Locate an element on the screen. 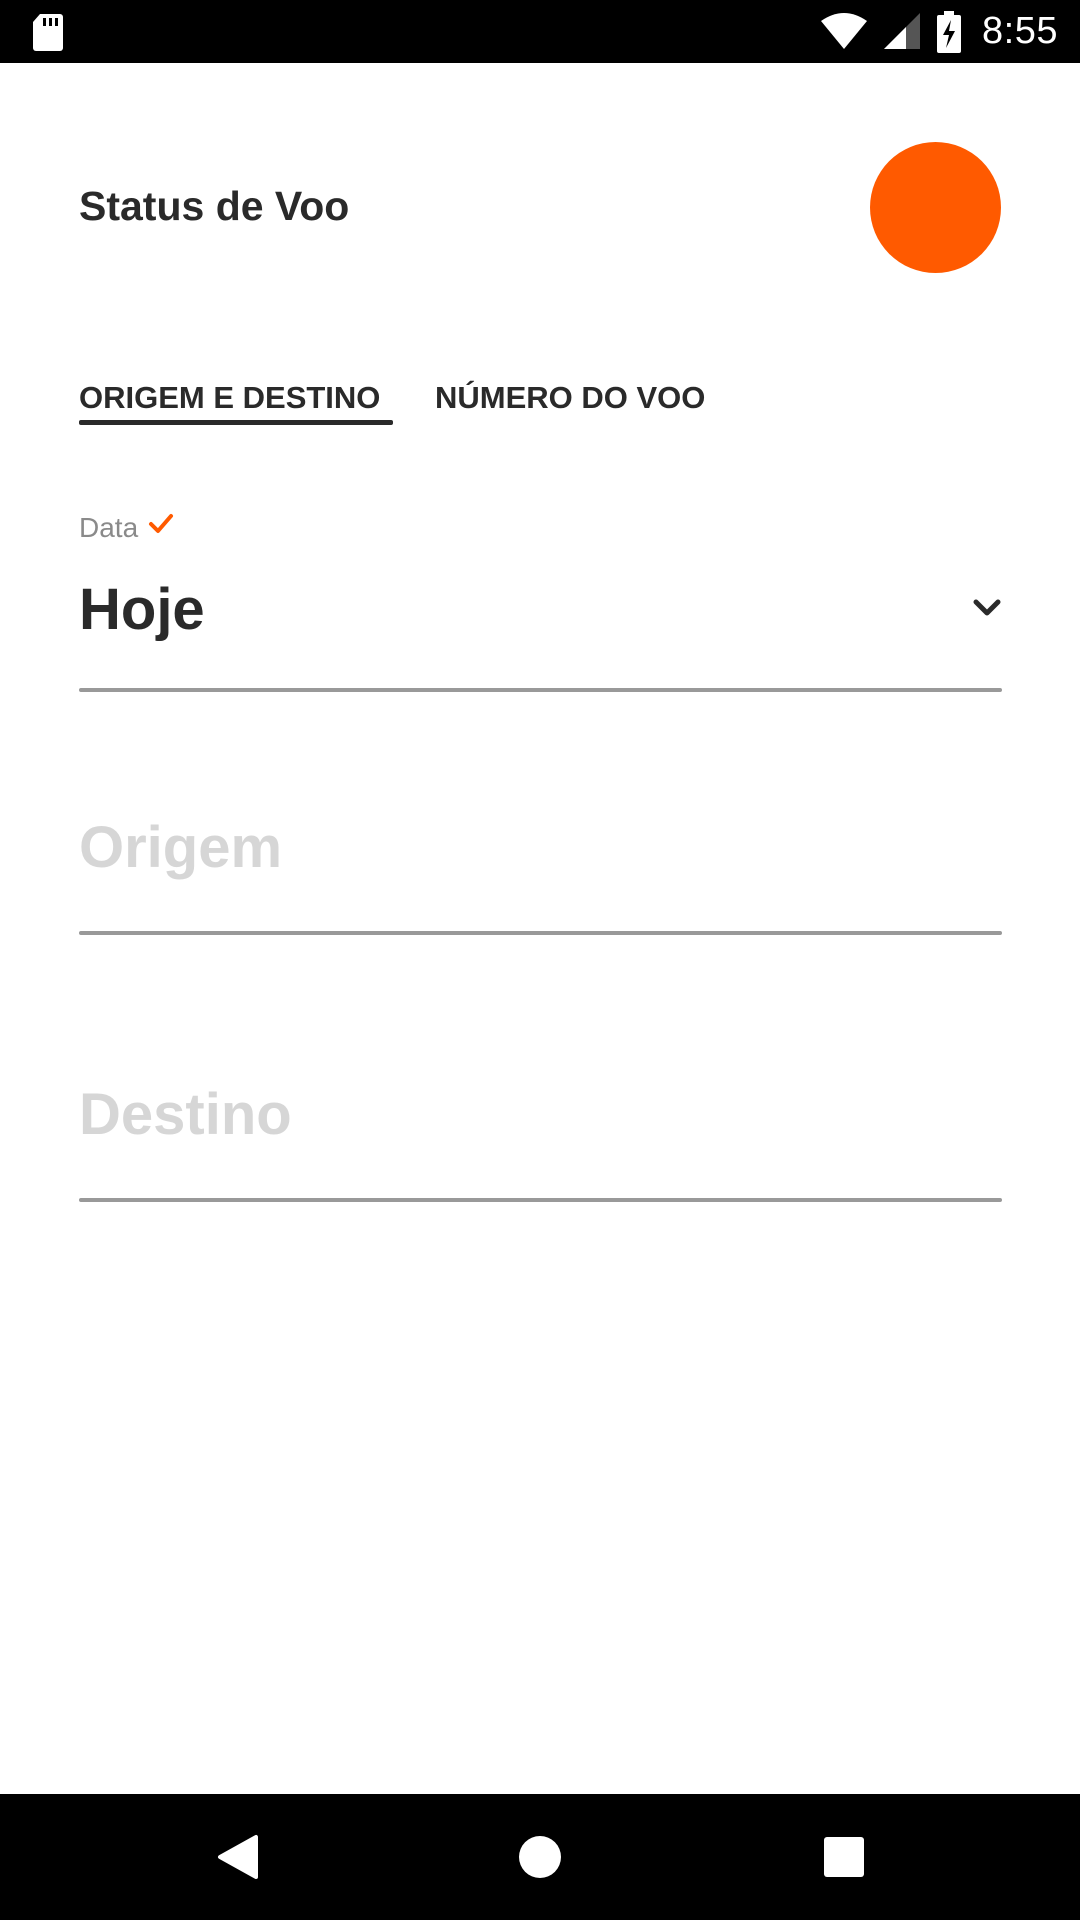 The width and height of the screenshot is (1080, 1920). date-label-row: Data is located at coordinates (126, 528).